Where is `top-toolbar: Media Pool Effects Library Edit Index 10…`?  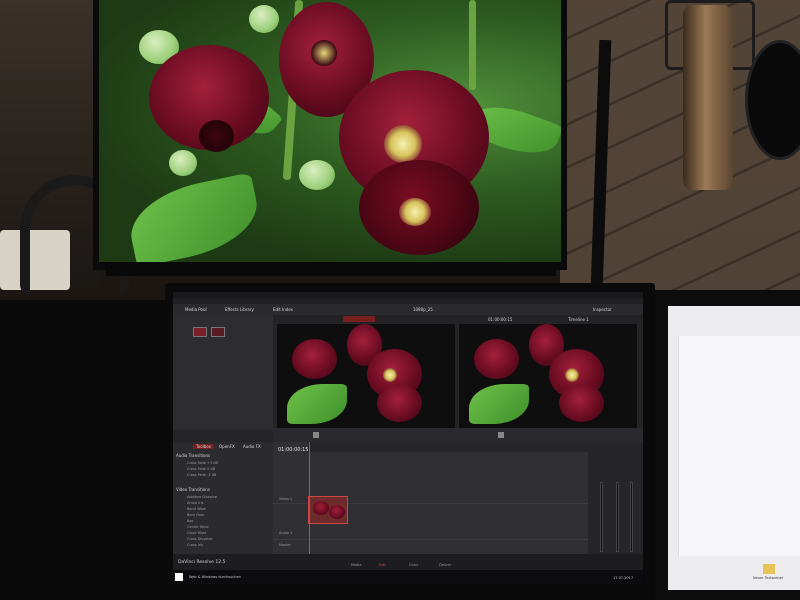 top-toolbar: Media Pool Effects Library Edit Index 10… is located at coordinates (408, 309).